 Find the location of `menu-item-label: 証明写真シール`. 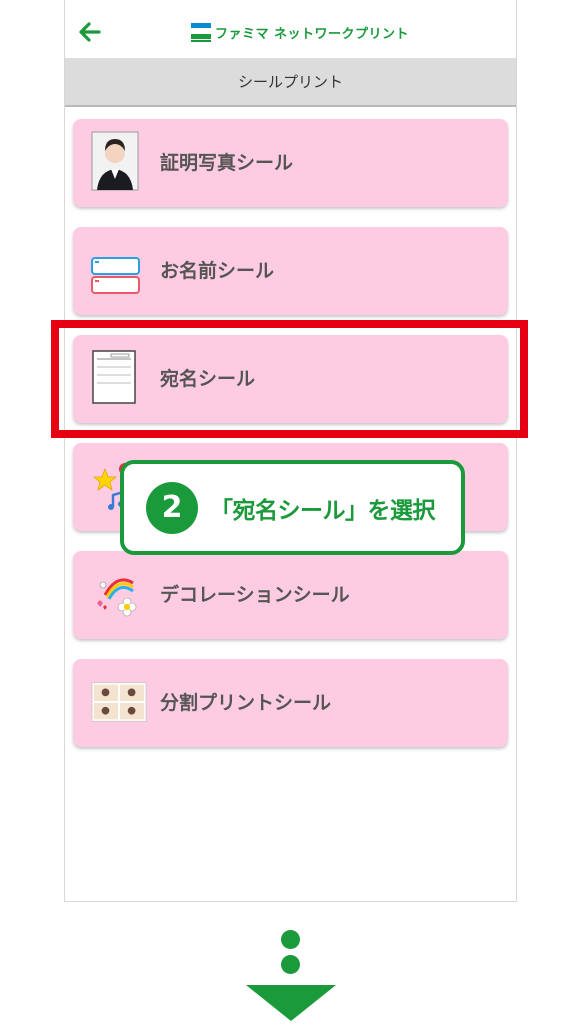

menu-item-label: 証明写真シール is located at coordinates (227, 163).